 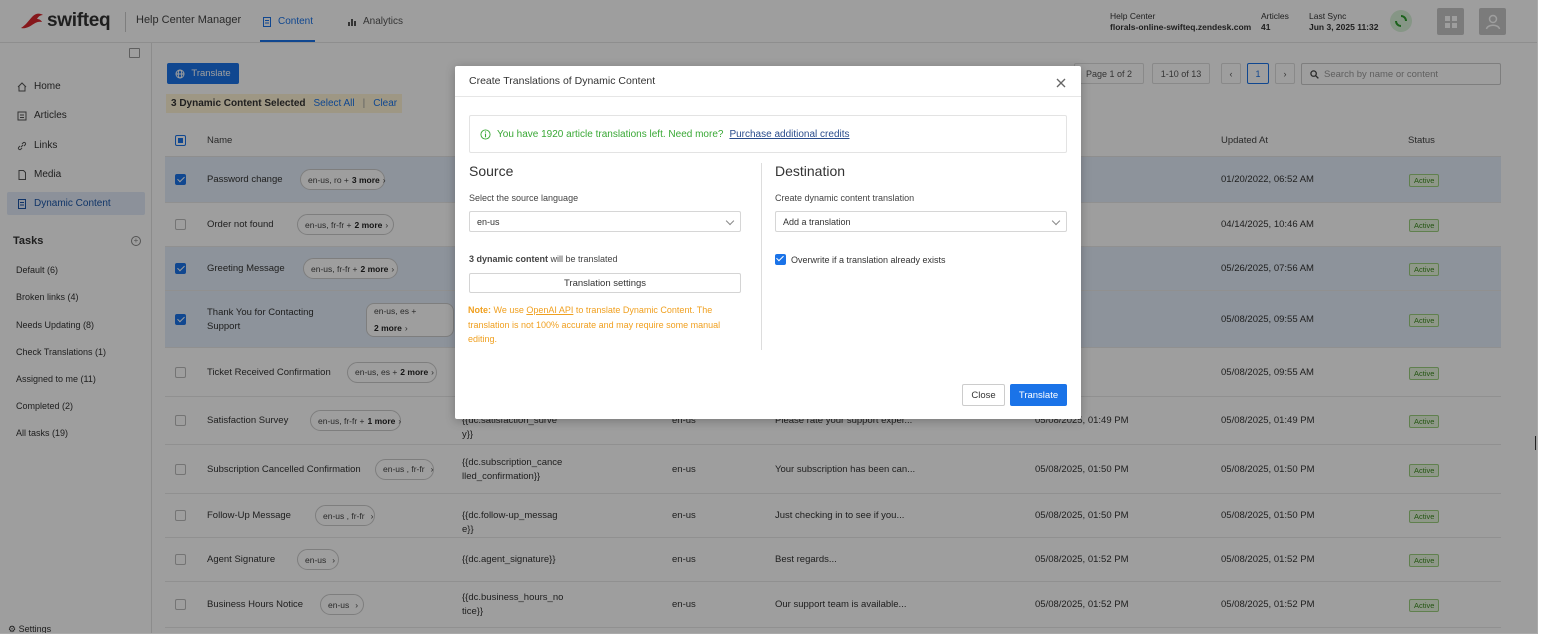 I want to click on text-cursor, so click(x=1535, y=443).